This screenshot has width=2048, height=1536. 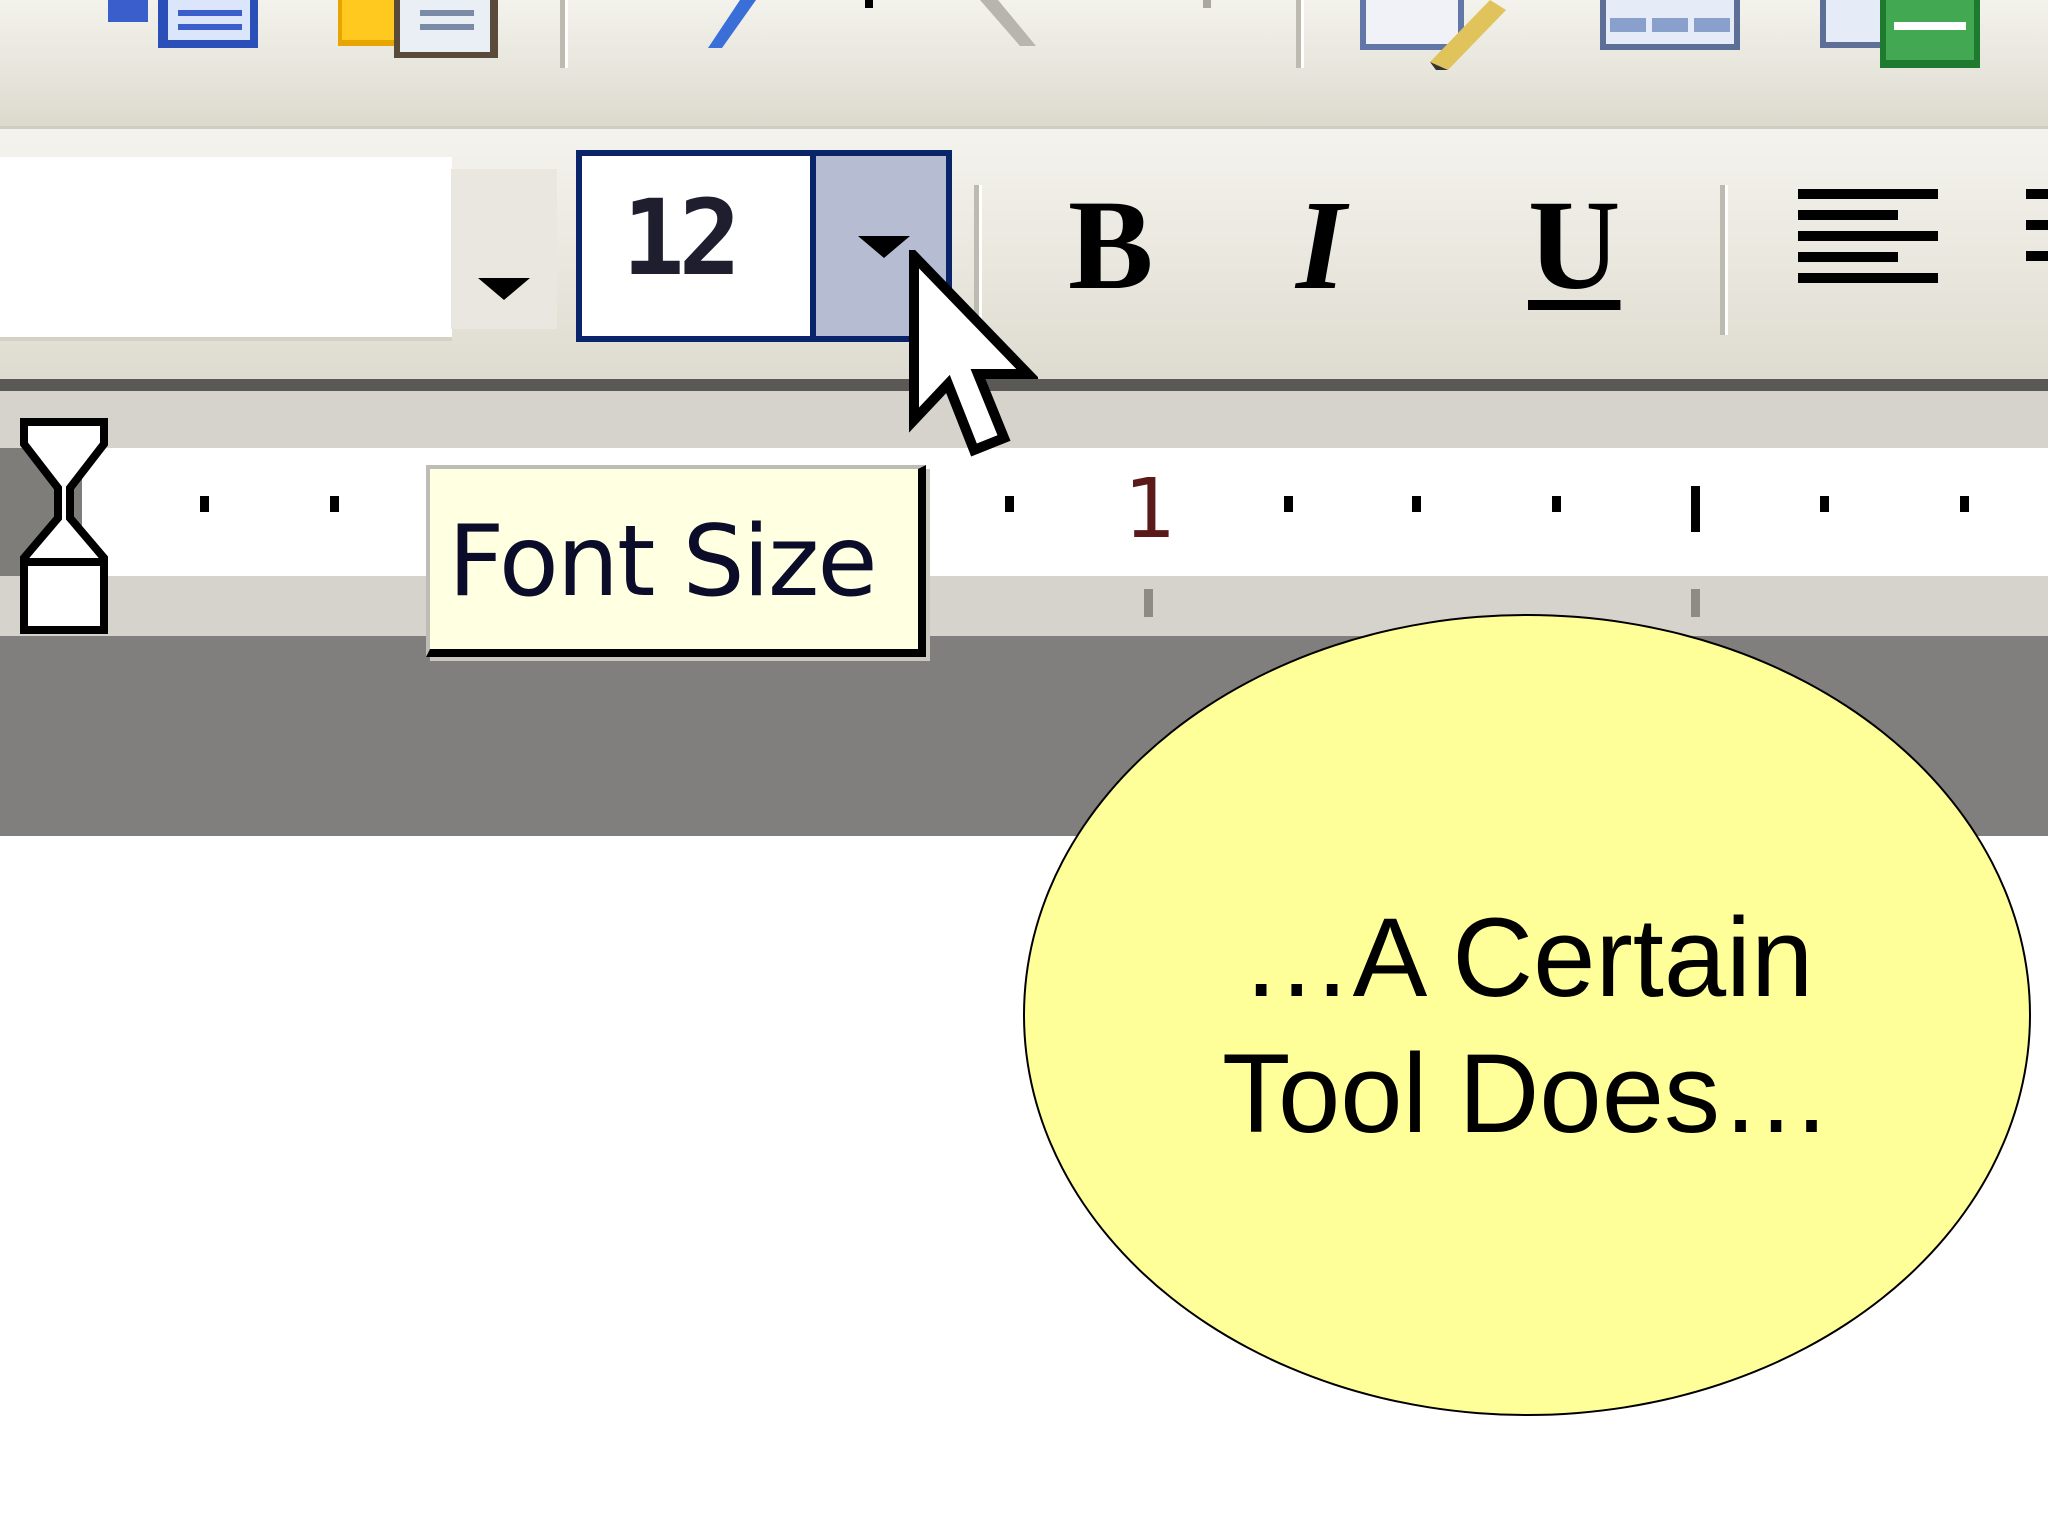 What do you see at coordinates (1527, 957) in the screenshot?
I see `callout-line-1: …A Certain` at bounding box center [1527, 957].